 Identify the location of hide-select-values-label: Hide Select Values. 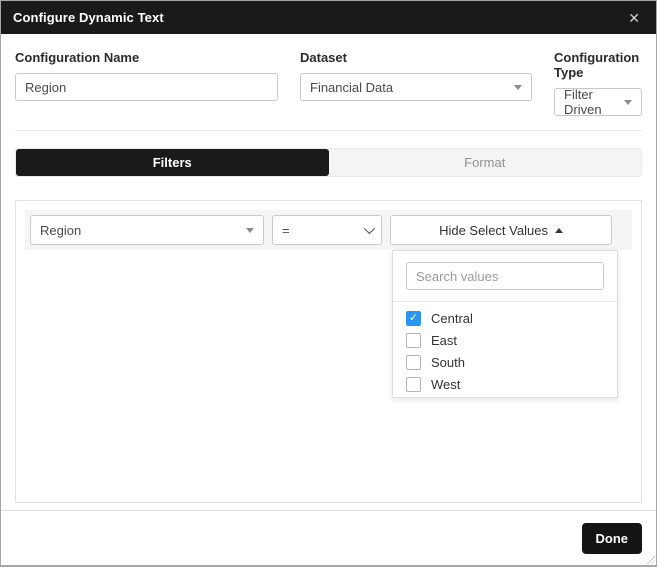
(493, 230).